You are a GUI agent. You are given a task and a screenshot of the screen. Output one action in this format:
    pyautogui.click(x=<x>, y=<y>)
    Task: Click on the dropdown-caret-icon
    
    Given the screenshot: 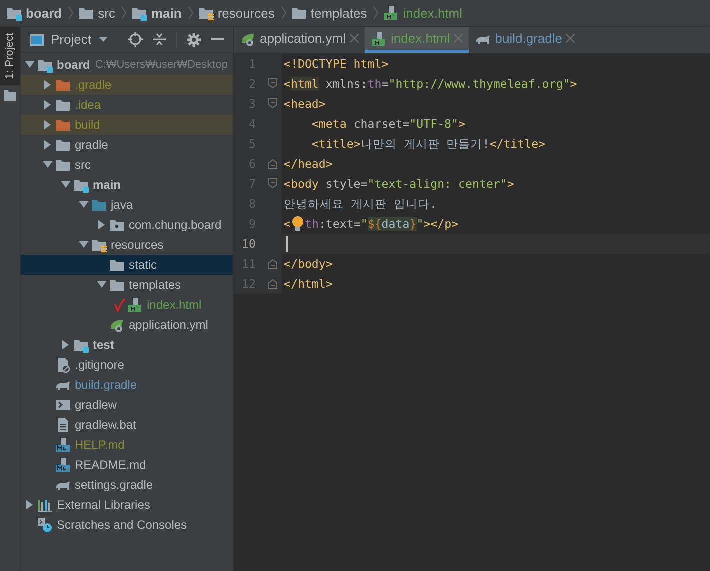 What is the action you would take?
    pyautogui.click(x=103, y=39)
    